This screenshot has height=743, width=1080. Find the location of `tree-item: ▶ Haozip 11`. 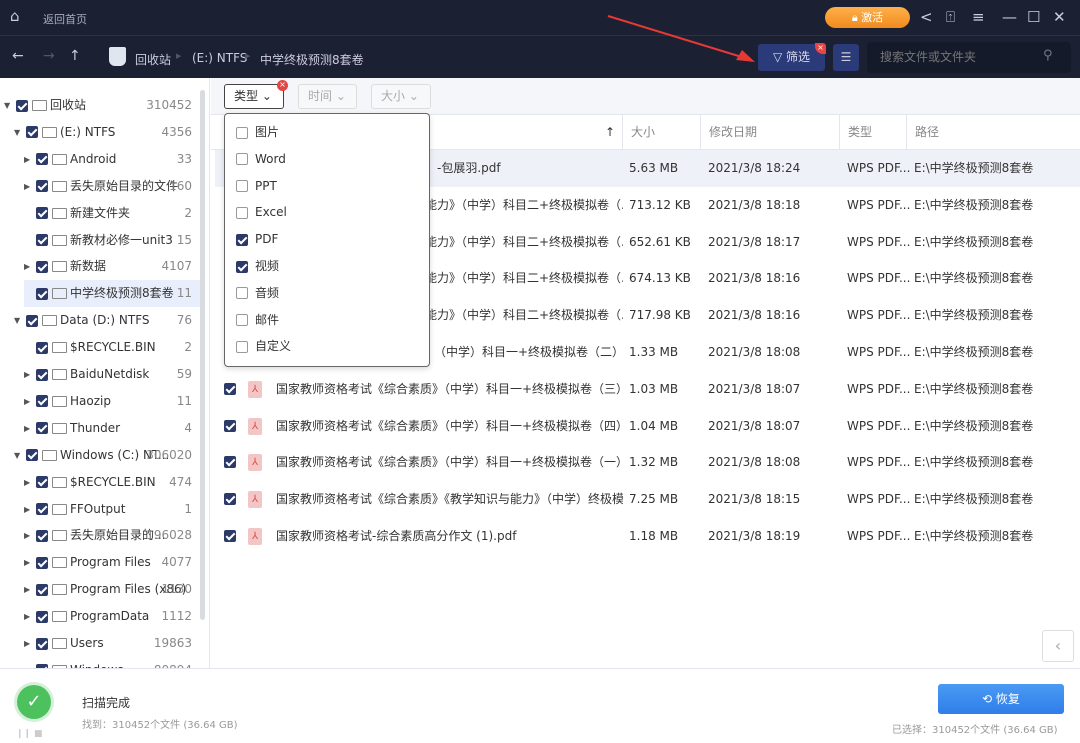

tree-item: ▶ Haozip 11 is located at coordinates (112, 401).